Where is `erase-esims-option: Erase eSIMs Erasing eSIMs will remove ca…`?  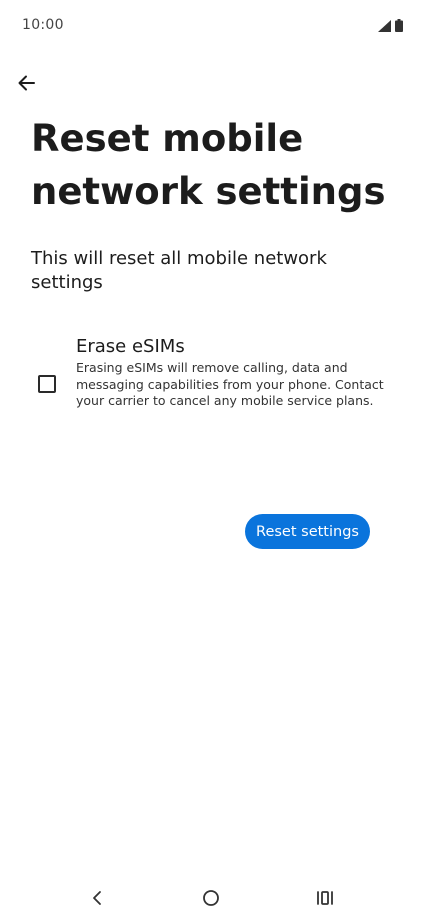
erase-esims-option: Erase eSIMs Erasing eSIMs will remove ca… is located at coordinates (212, 373).